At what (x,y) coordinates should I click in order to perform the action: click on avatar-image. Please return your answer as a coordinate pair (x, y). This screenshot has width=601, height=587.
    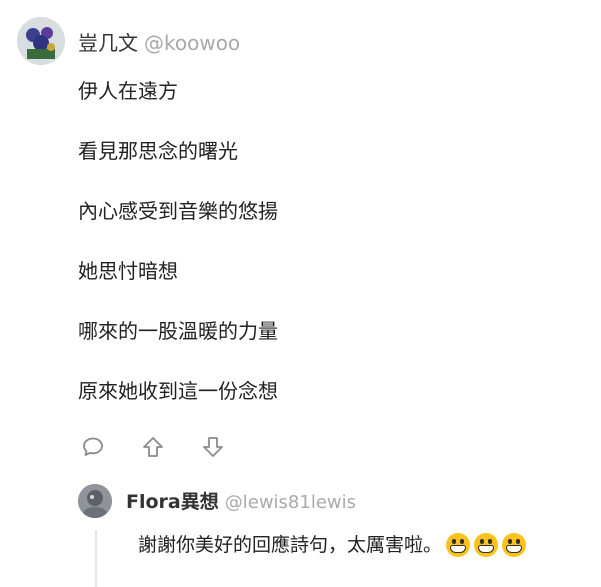
    Looking at the image, I should click on (41, 41).